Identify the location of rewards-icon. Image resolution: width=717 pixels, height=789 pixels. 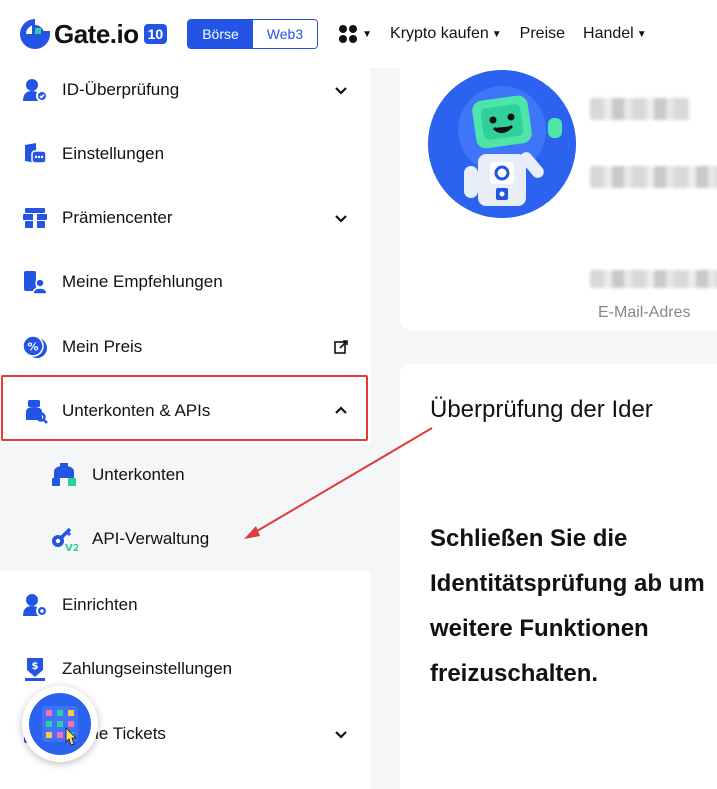
(35, 218).